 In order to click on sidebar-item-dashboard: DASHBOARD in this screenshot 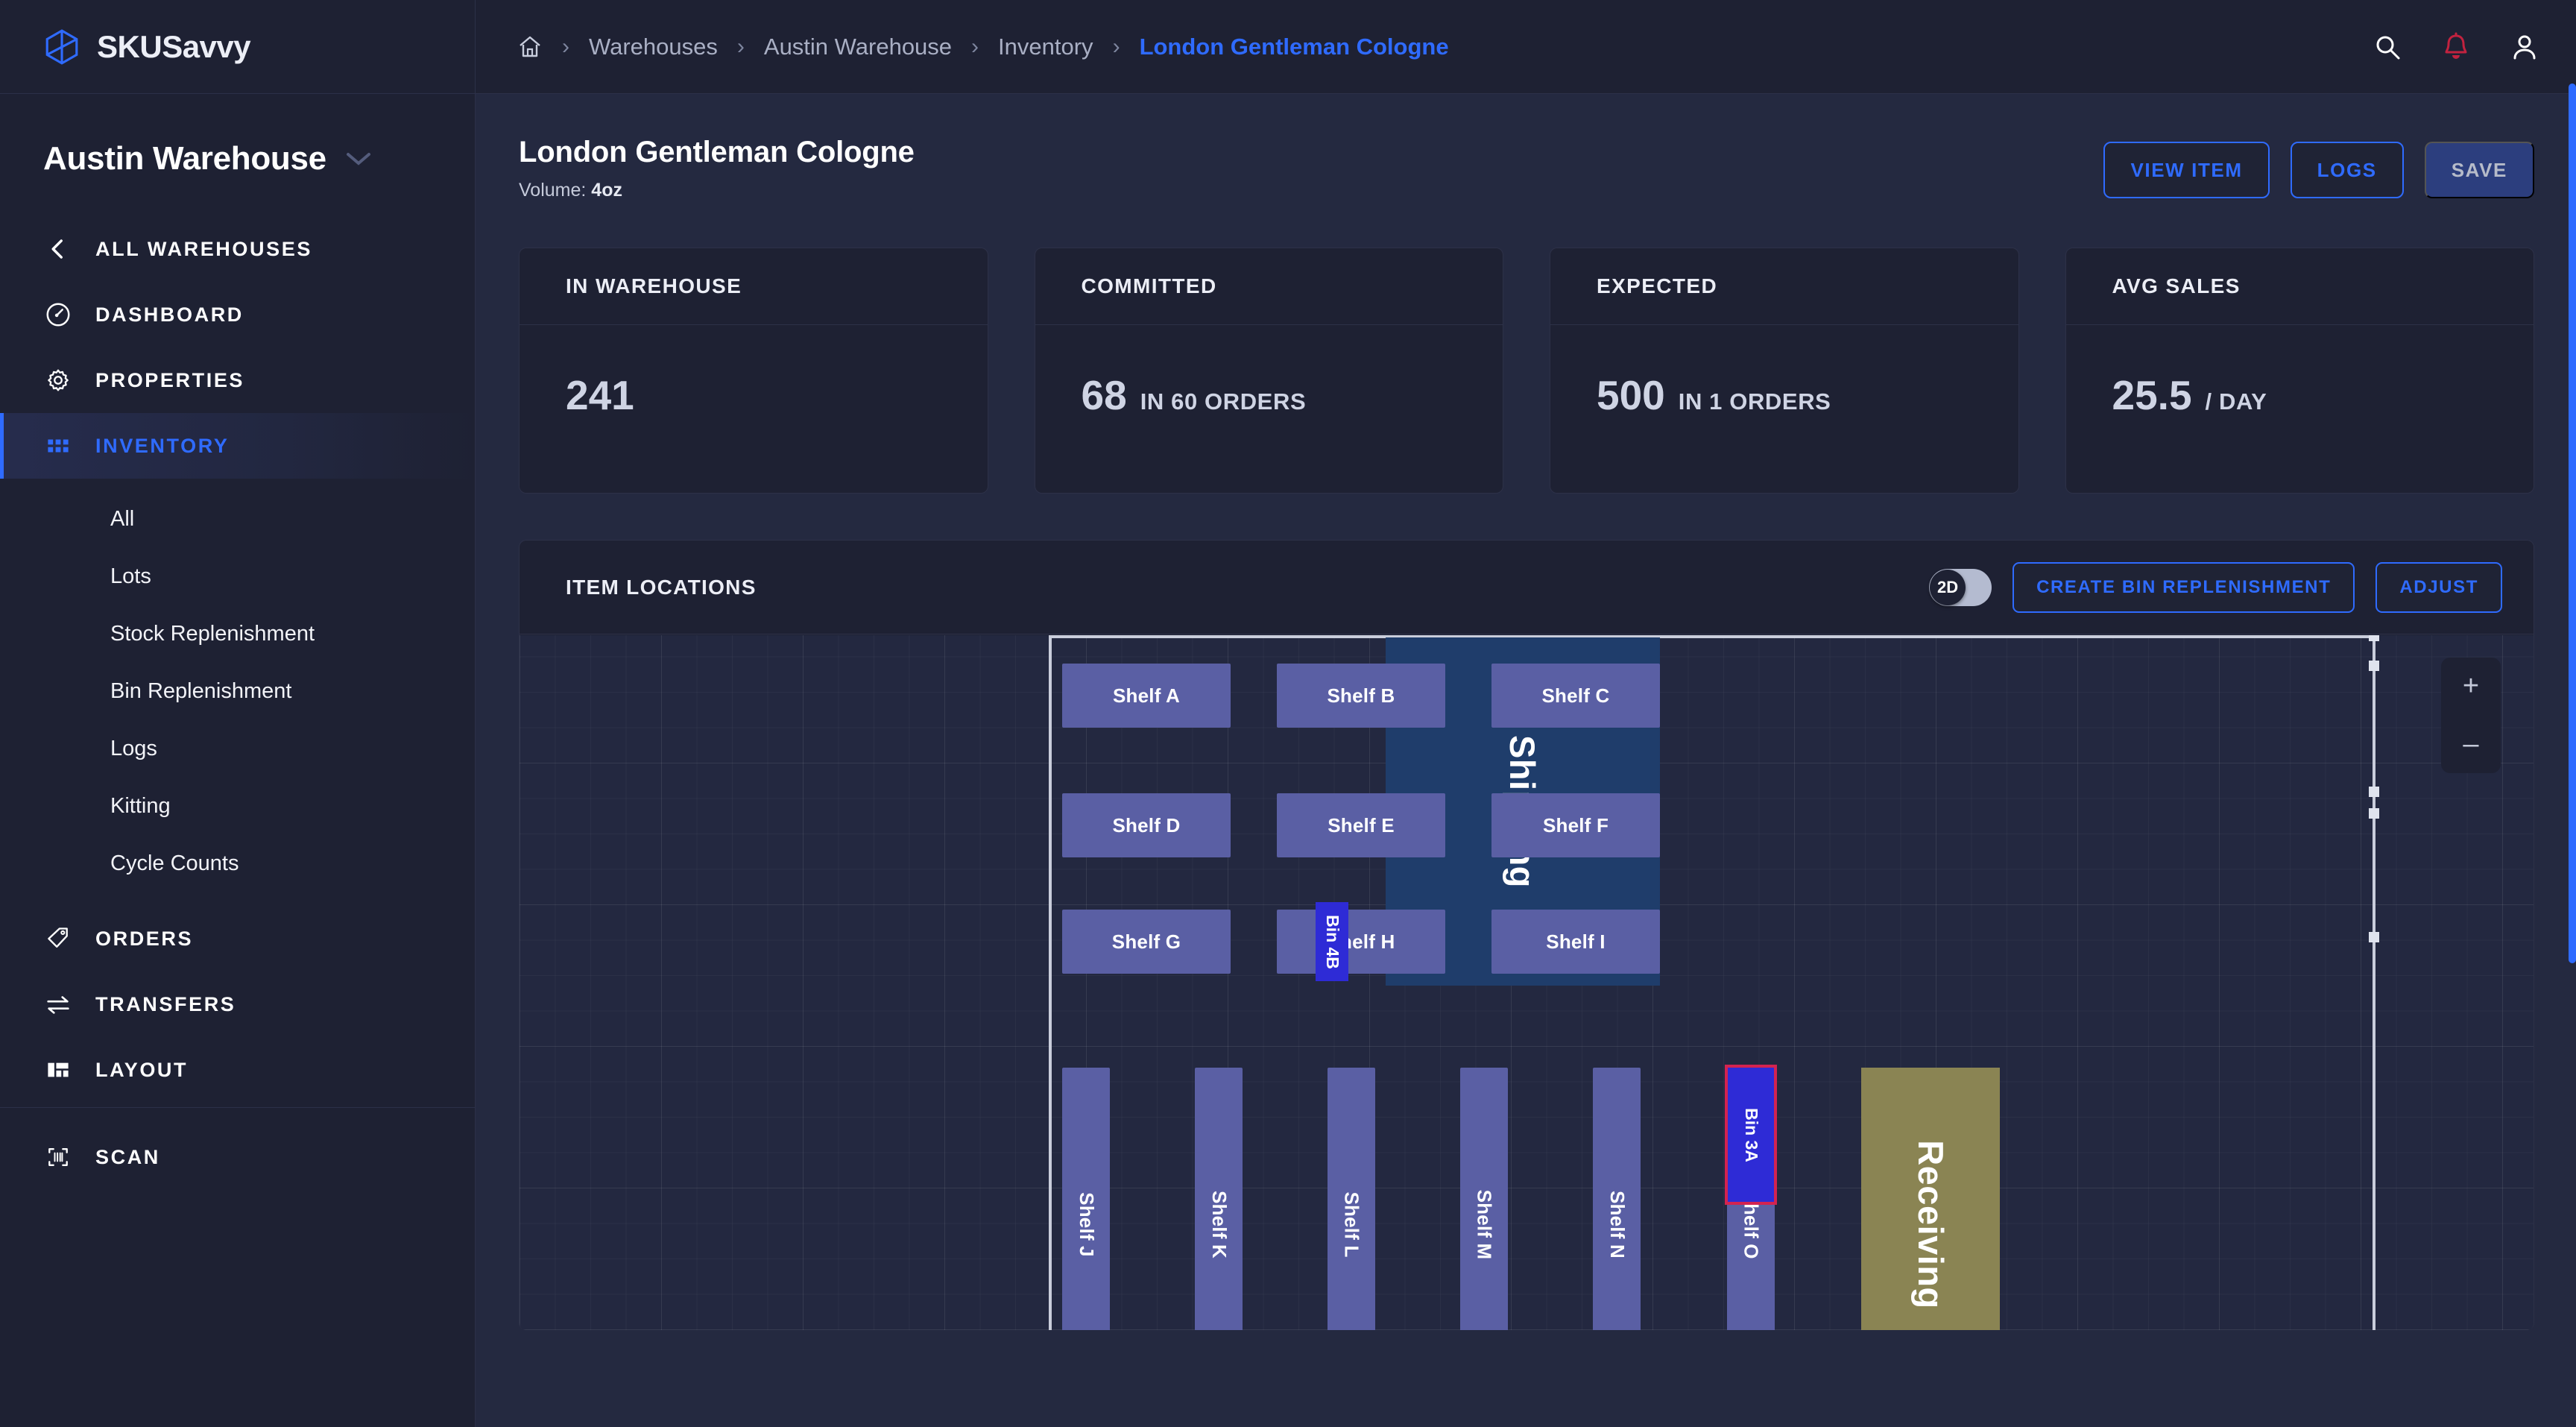, I will do `click(238, 315)`.